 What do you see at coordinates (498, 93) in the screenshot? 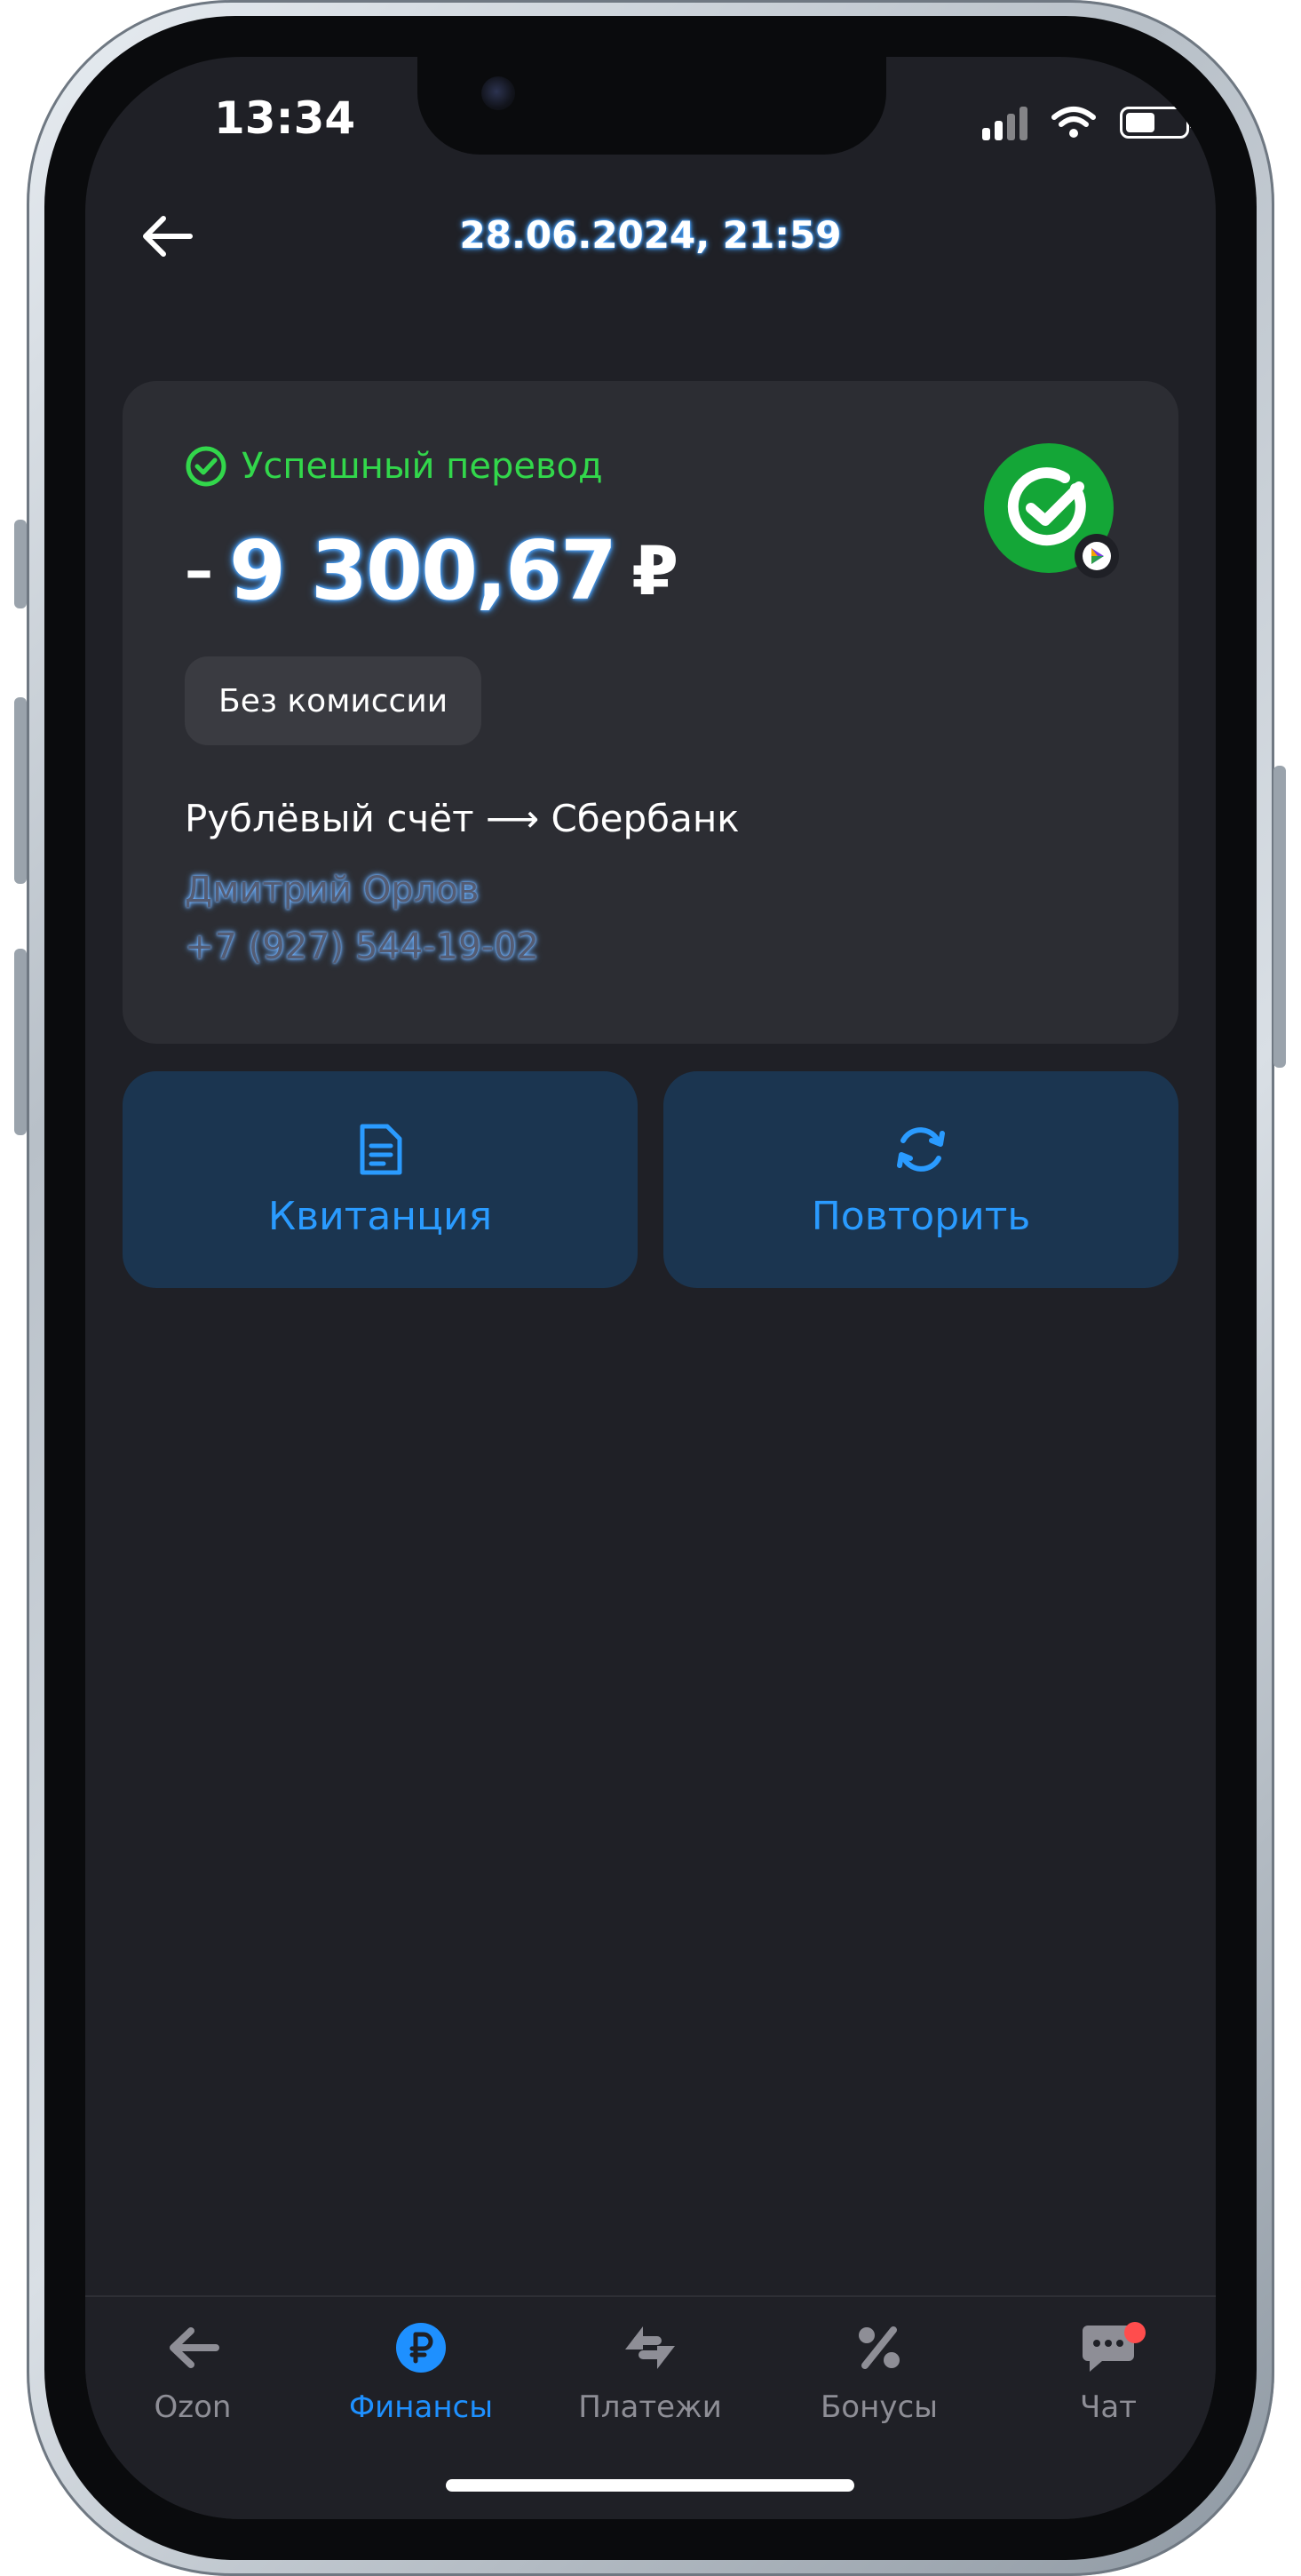
I see `camera-icon` at bounding box center [498, 93].